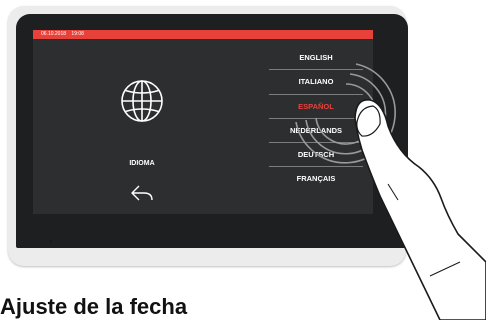  I want to click on globe-icon, so click(142, 101).